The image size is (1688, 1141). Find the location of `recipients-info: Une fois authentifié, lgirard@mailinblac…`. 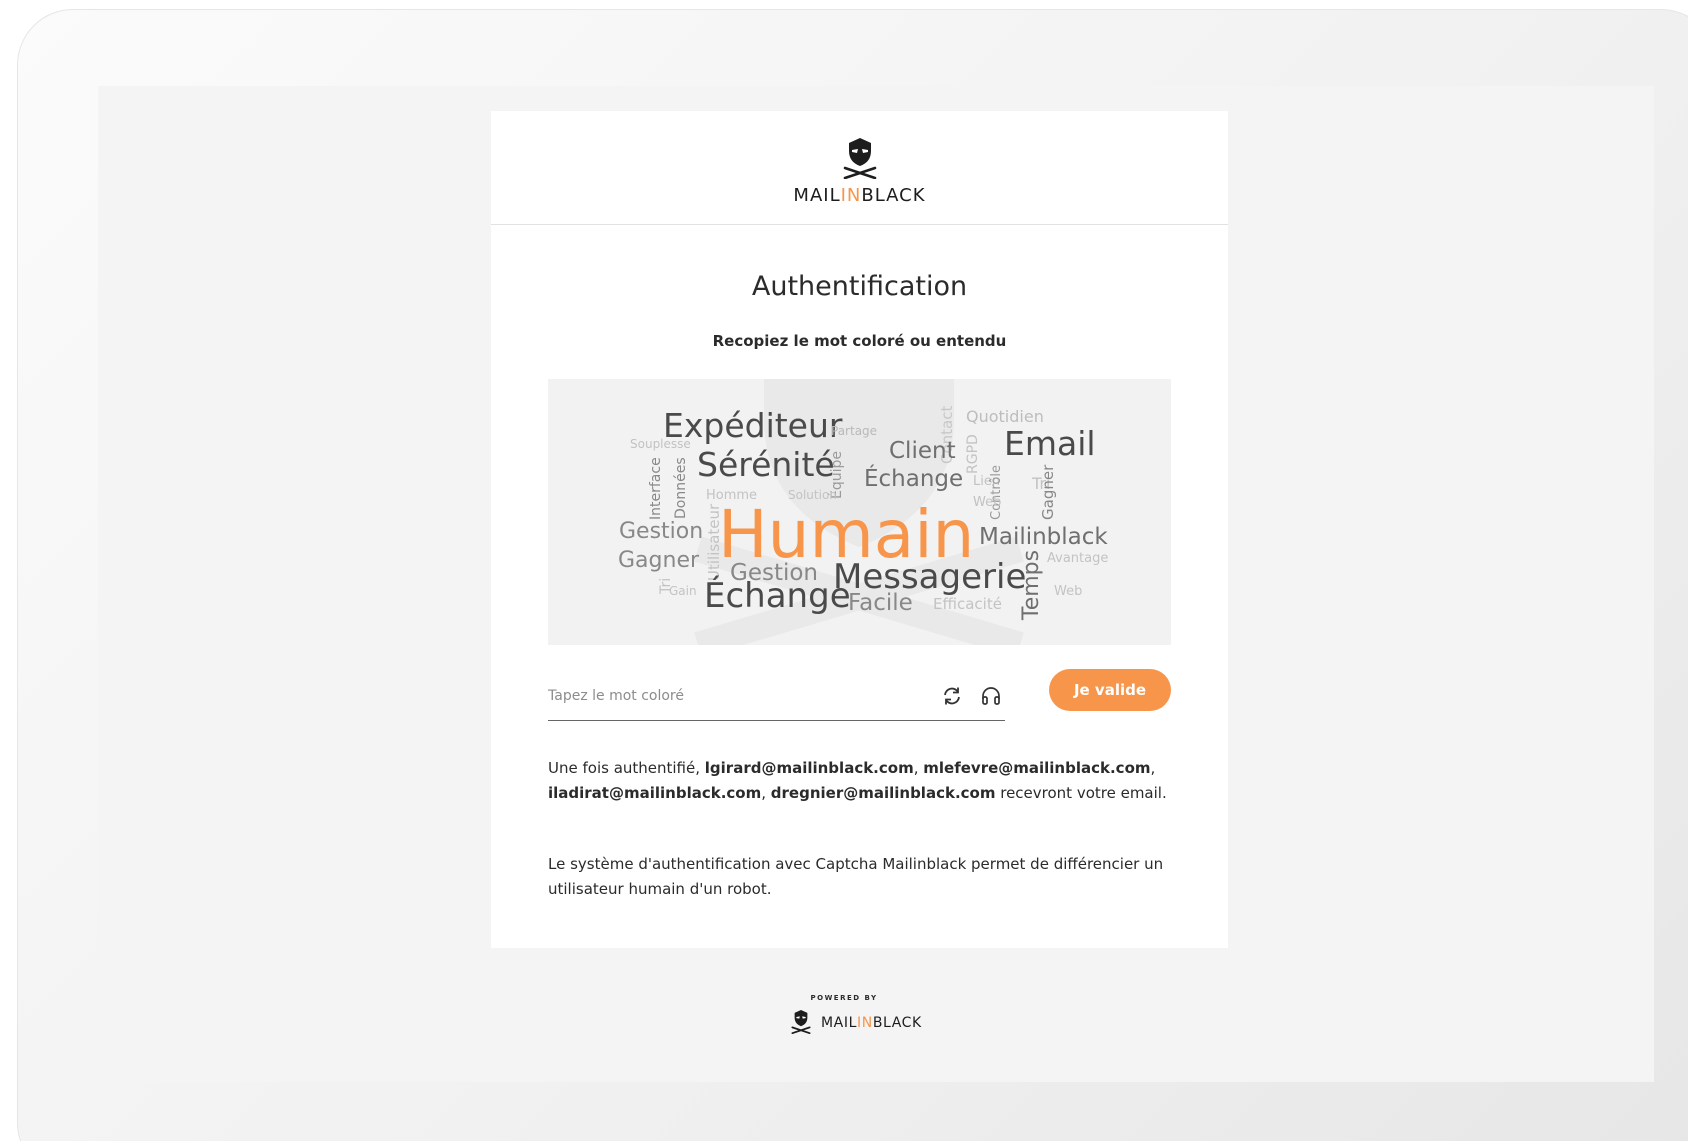

recipients-info: Une fois authentifié, lgirard@mailinblac… is located at coordinates (868, 781).